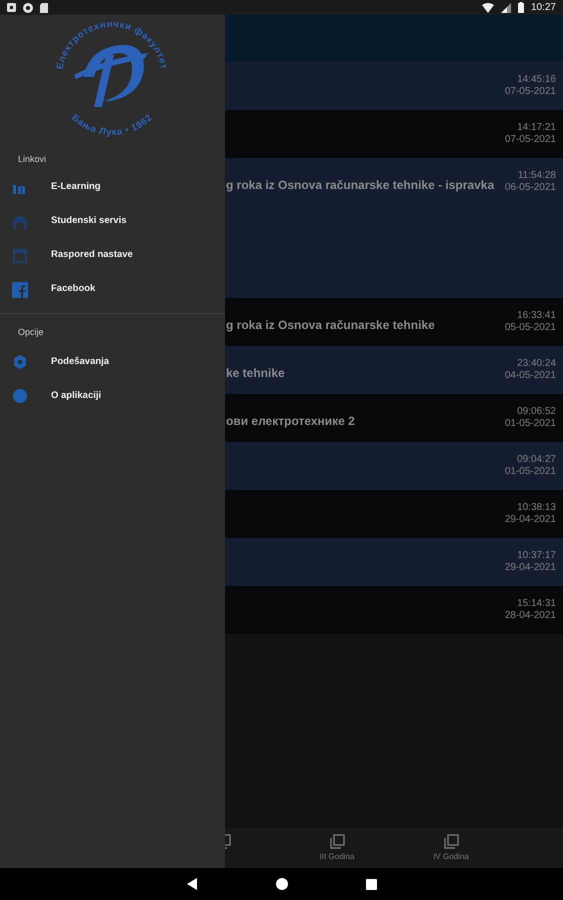 This screenshot has width=563, height=900. What do you see at coordinates (530, 376) in the screenshot?
I see `news-date: 04-05-2021` at bounding box center [530, 376].